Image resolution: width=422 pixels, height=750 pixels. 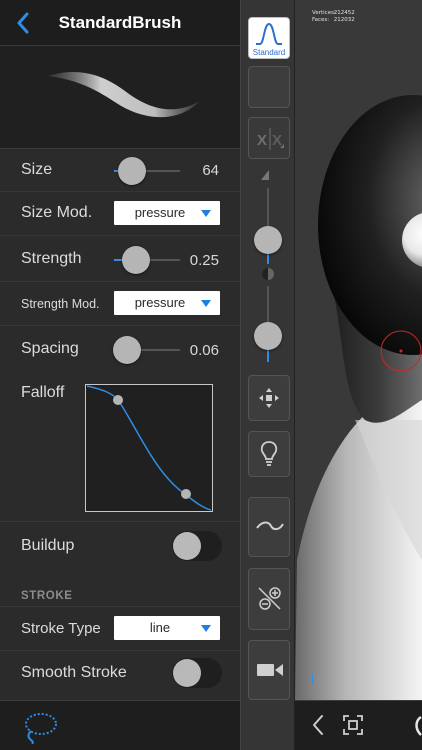 I want to click on size-mod-label: Size Mod., so click(x=57, y=212).